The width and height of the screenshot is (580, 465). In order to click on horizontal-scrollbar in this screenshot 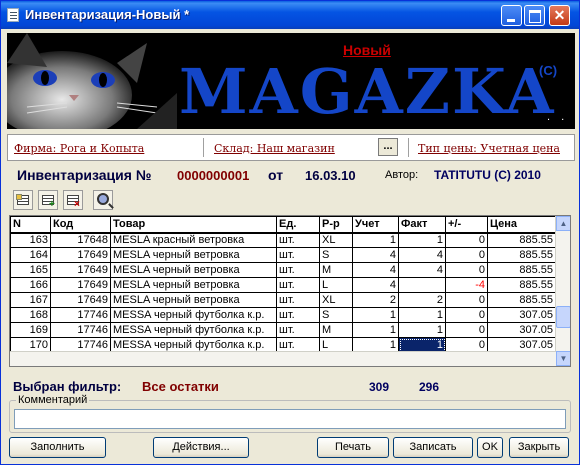, I will do `click(283, 358)`.